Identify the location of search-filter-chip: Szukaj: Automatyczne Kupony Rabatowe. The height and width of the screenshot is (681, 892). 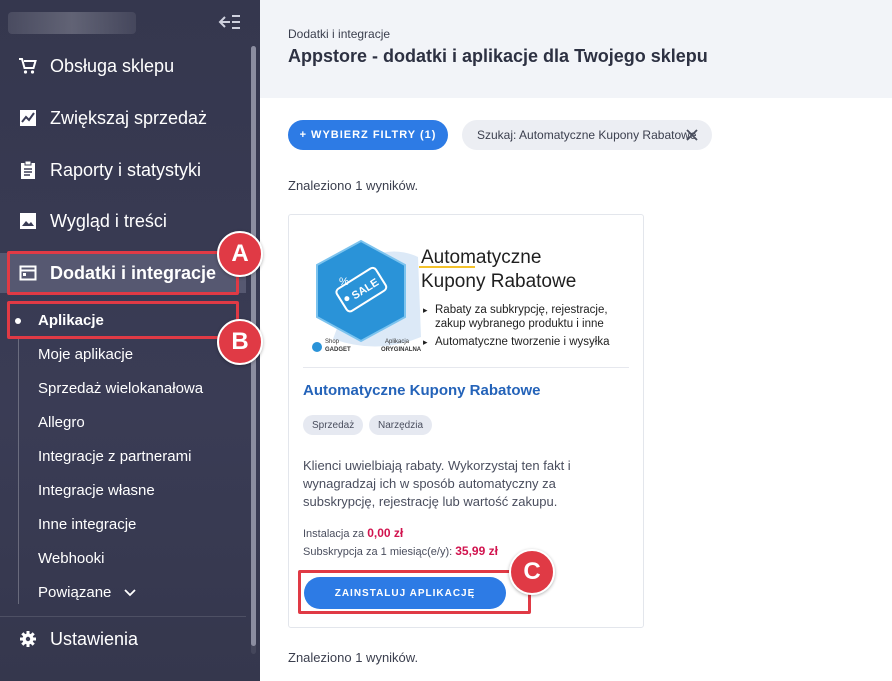
(587, 135).